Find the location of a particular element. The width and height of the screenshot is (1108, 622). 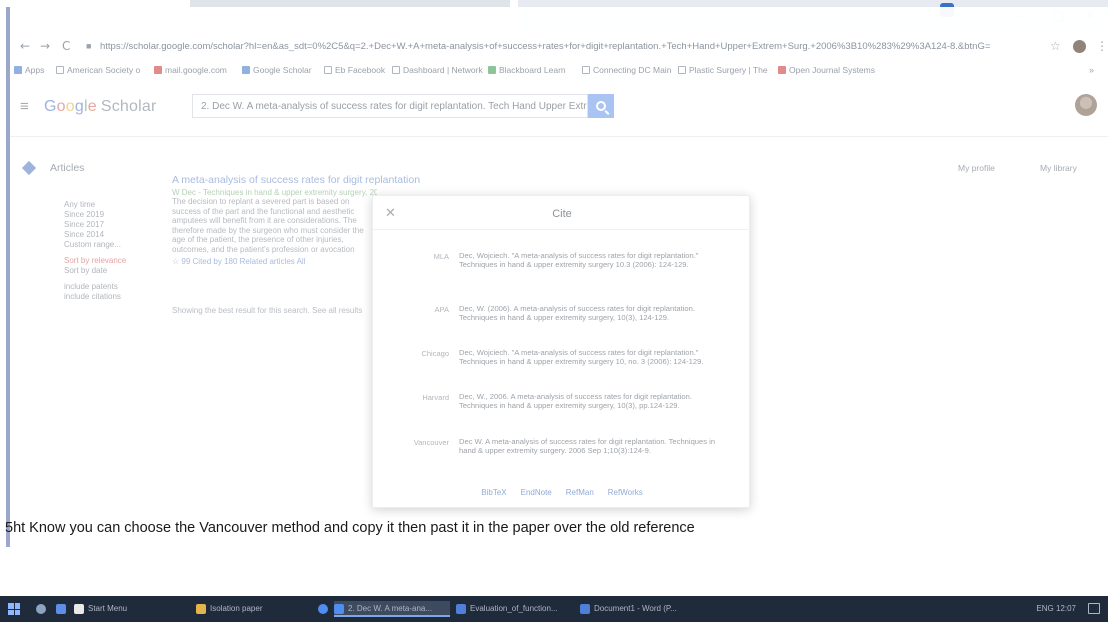

citation-style-label: APA is located at coordinates (441, 309).